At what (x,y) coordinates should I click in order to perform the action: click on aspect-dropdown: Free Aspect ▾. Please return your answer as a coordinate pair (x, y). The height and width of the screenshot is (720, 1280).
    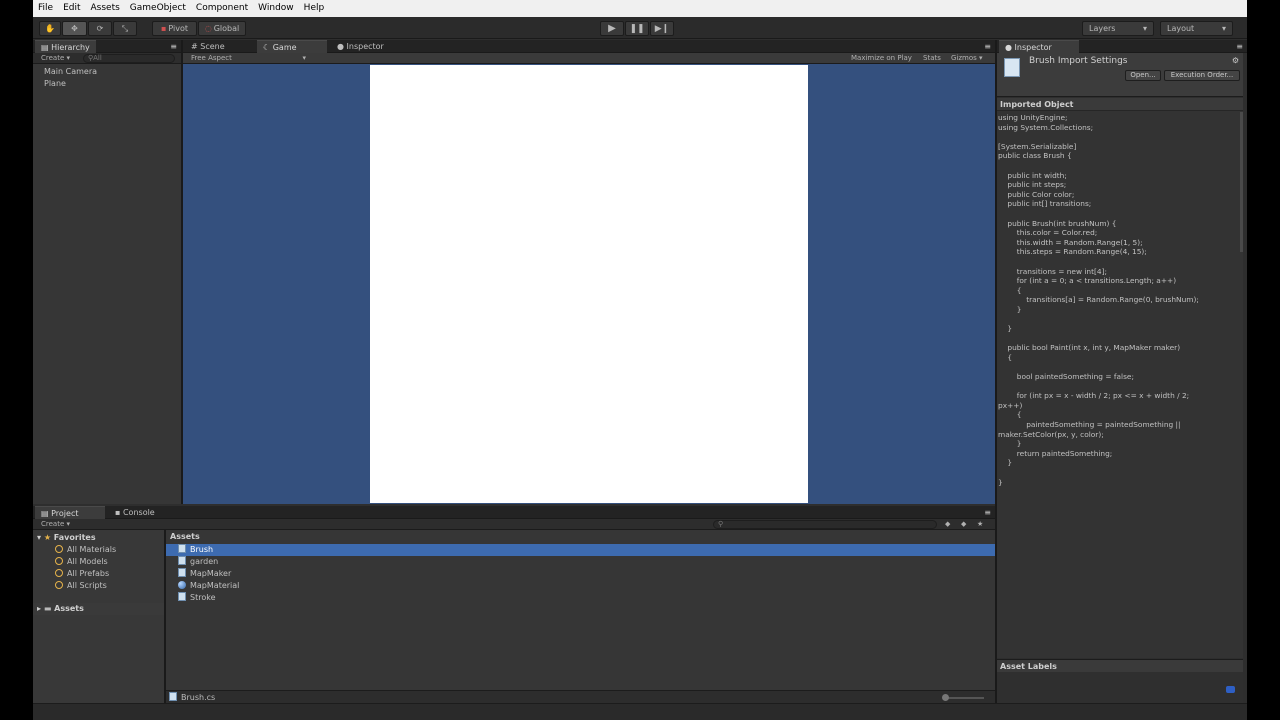
    Looking at the image, I should click on (248, 58).